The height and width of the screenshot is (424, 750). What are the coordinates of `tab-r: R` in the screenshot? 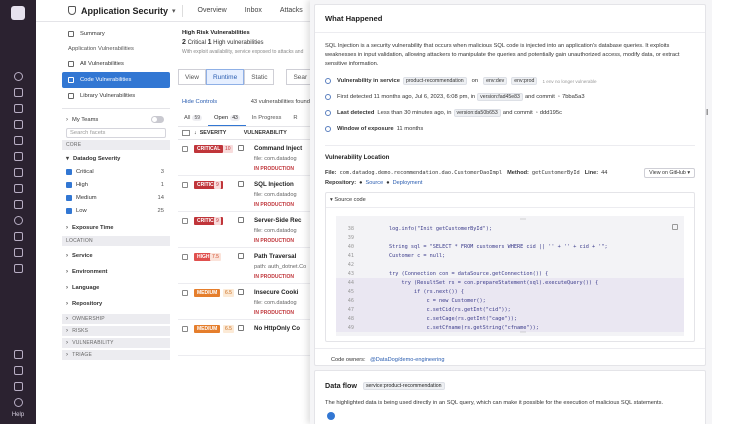 It's located at (295, 120).